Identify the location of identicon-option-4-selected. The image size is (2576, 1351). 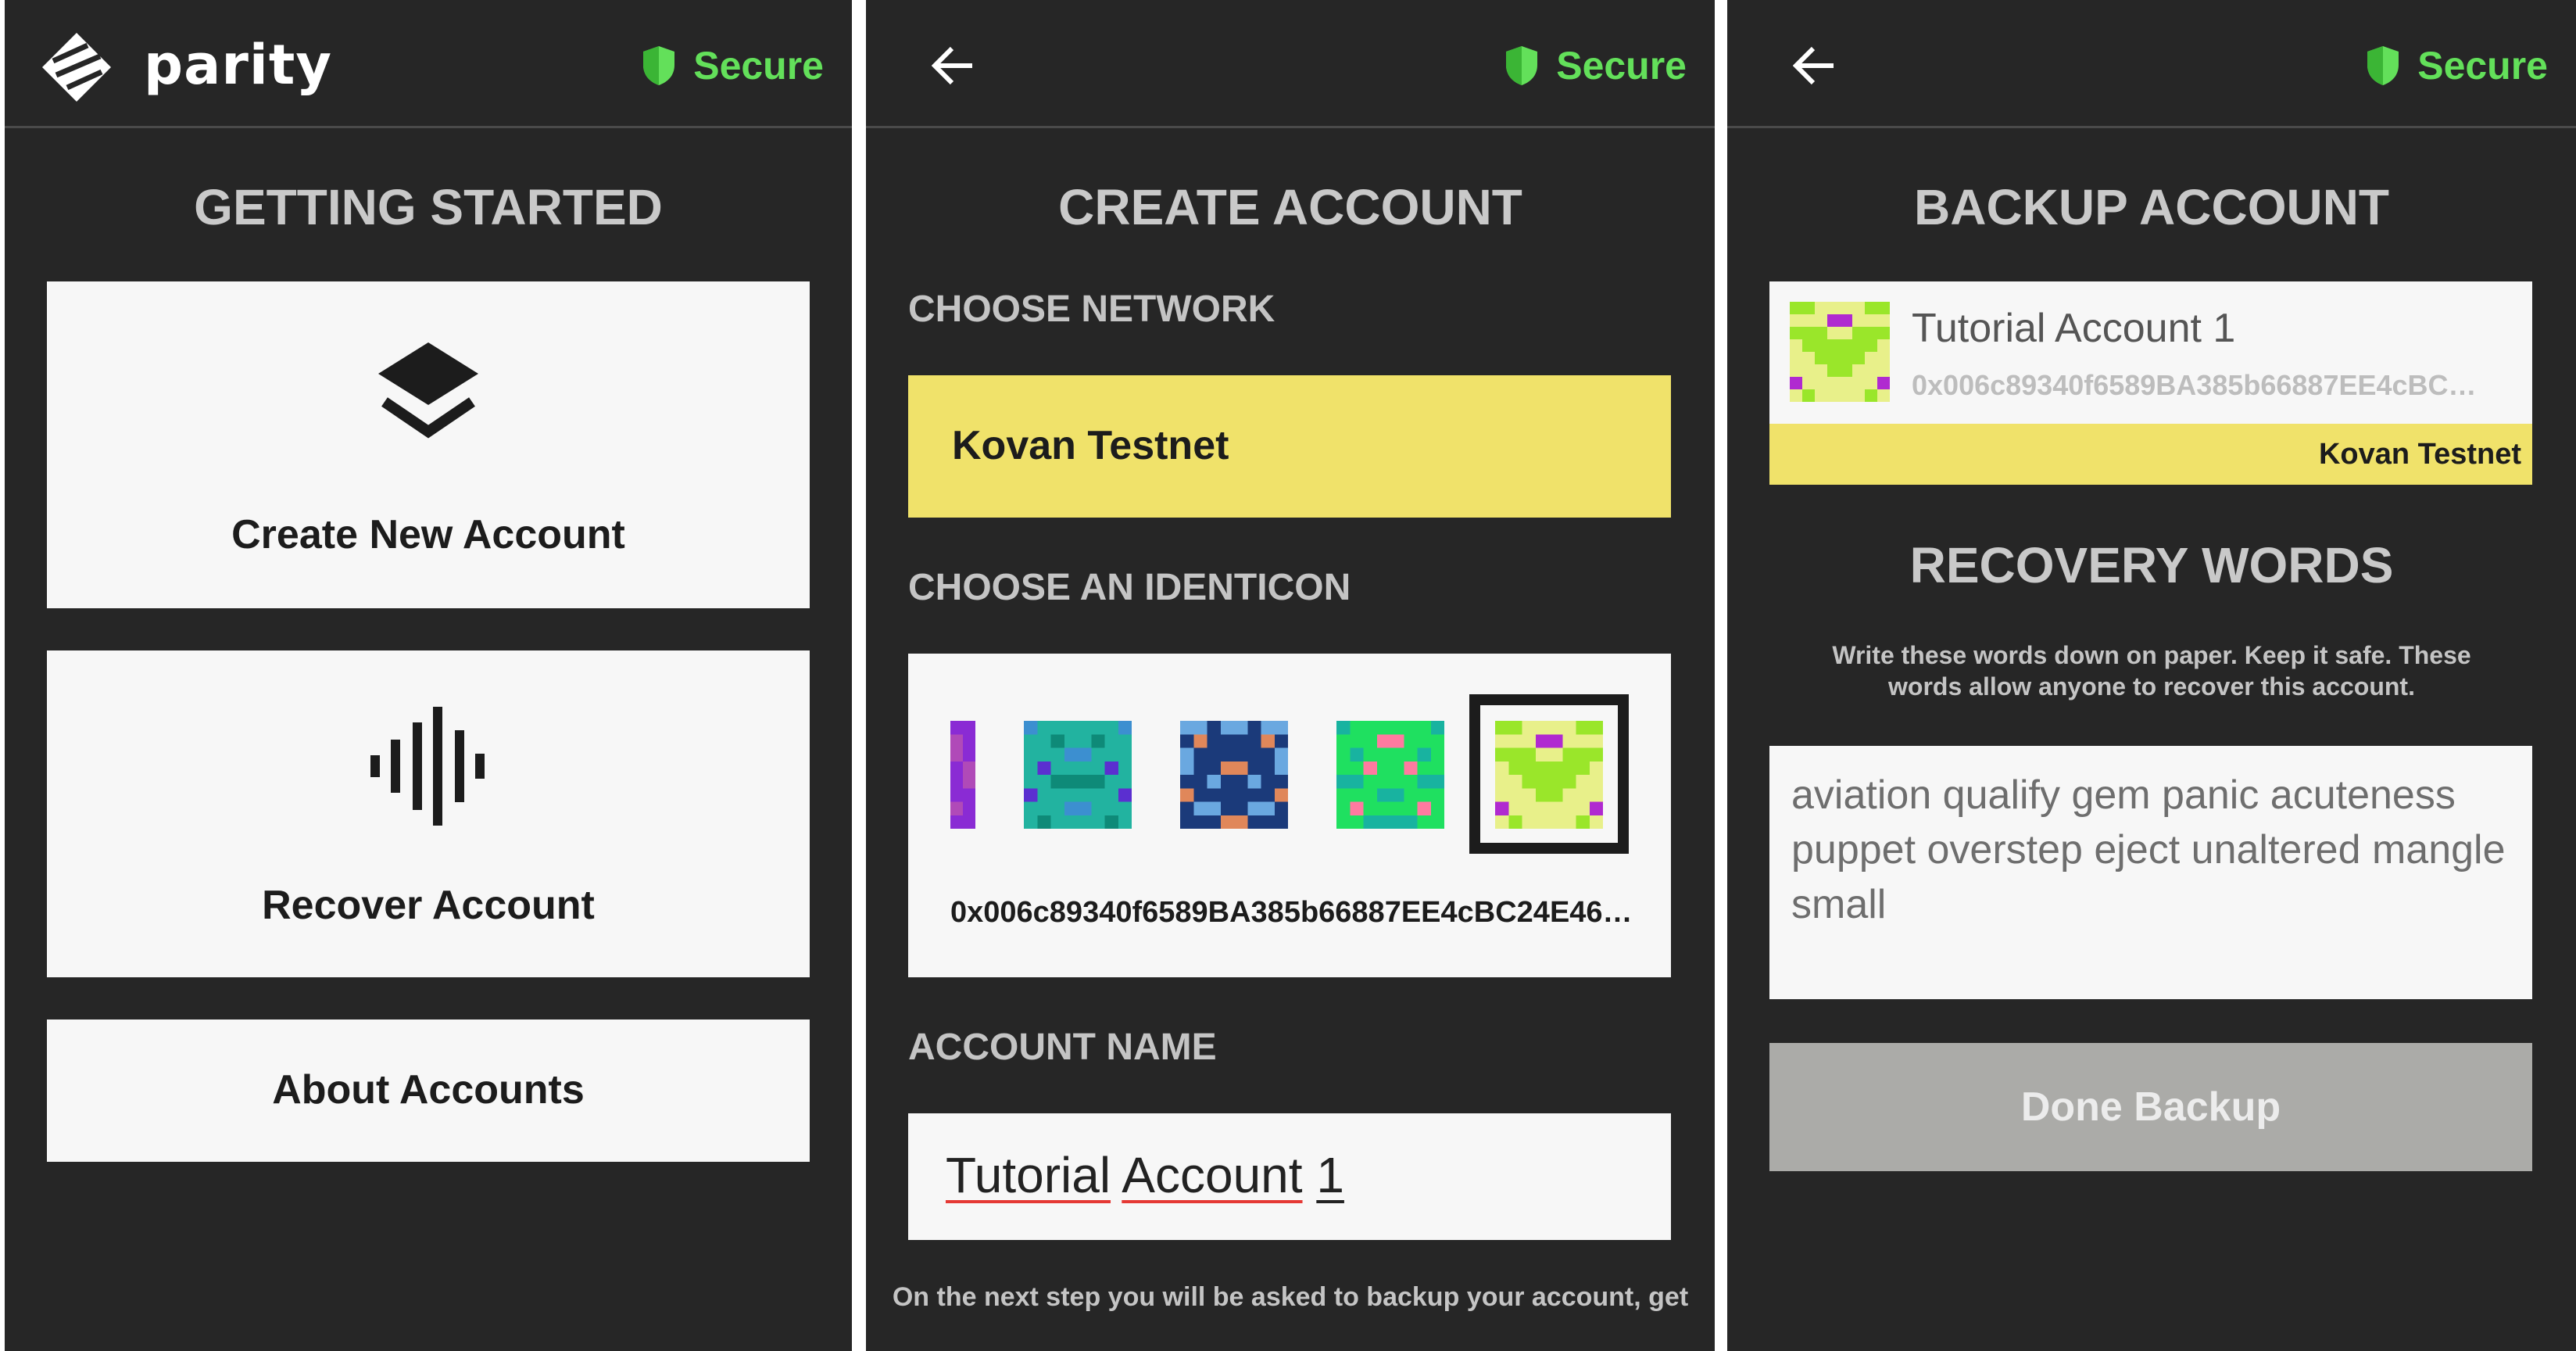
(1549, 775).